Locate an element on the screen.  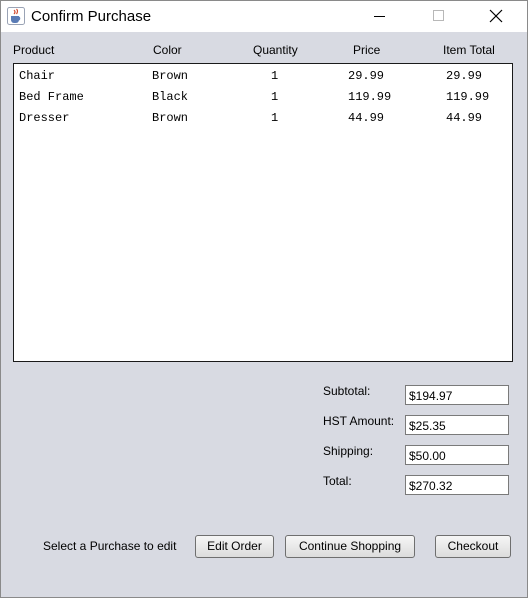
window-title: Confirm Purchase is located at coordinates (91, 16).